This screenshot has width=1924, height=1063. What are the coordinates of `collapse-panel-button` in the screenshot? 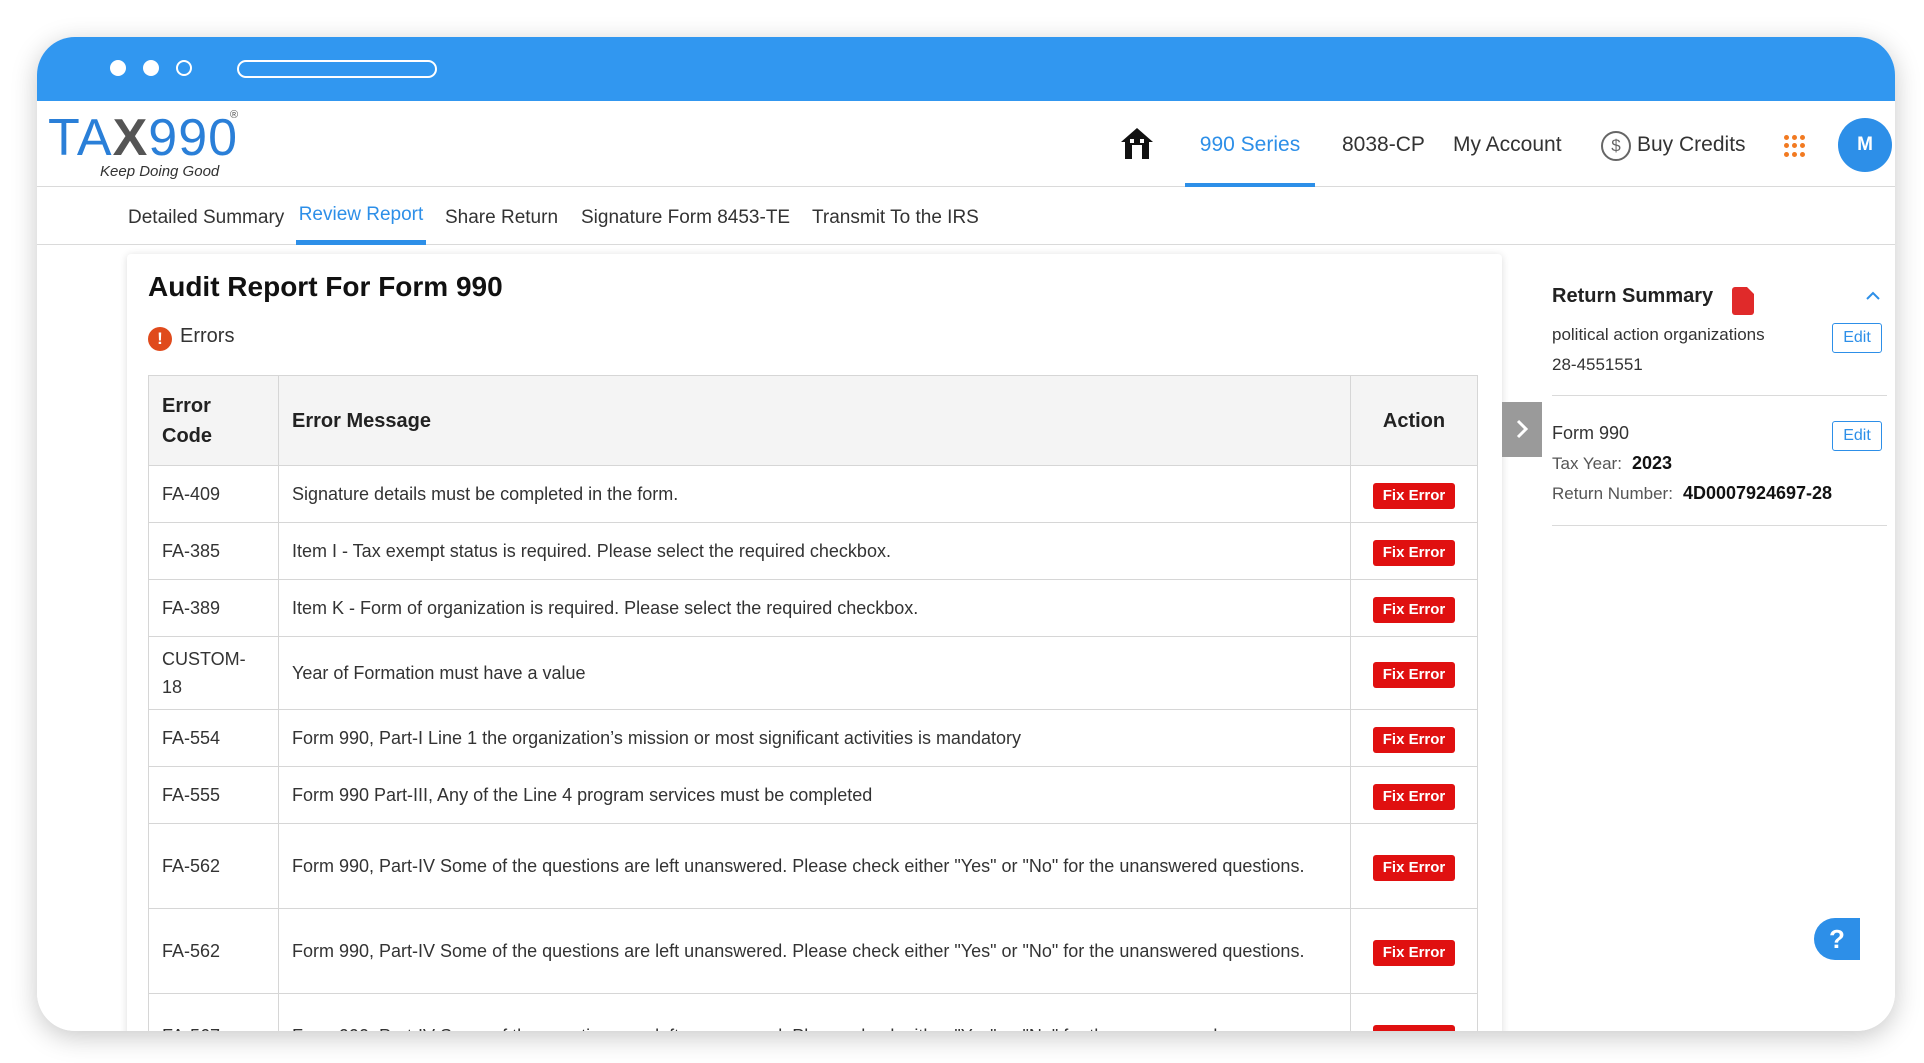 It's located at (1522, 429).